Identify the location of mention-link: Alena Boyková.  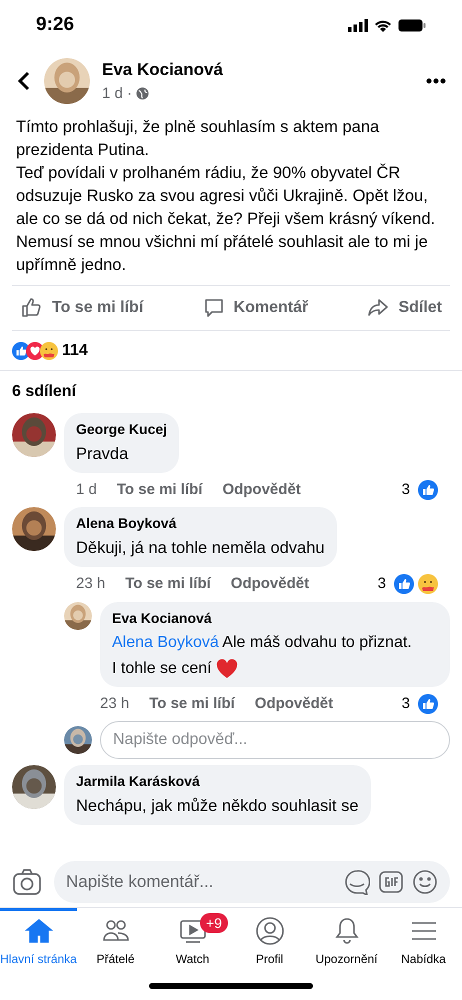
(165, 642).